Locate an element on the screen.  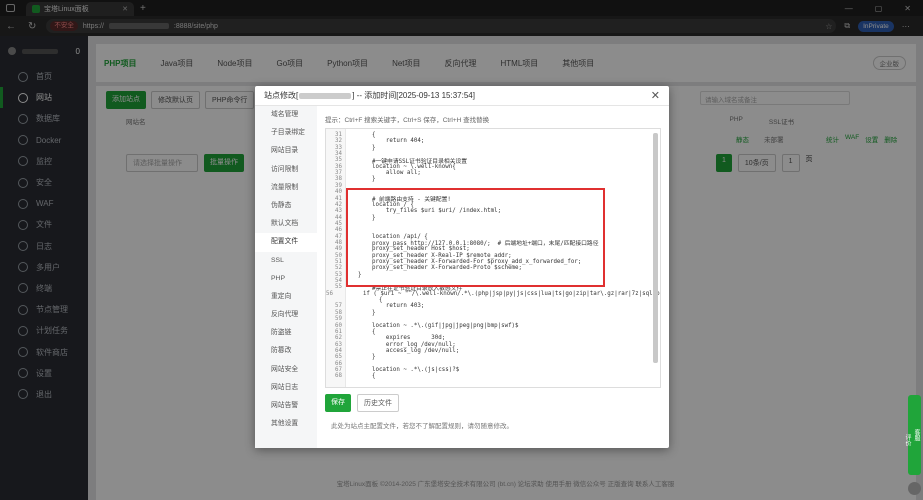
line-number: 51 is located at coordinates (338, 262).